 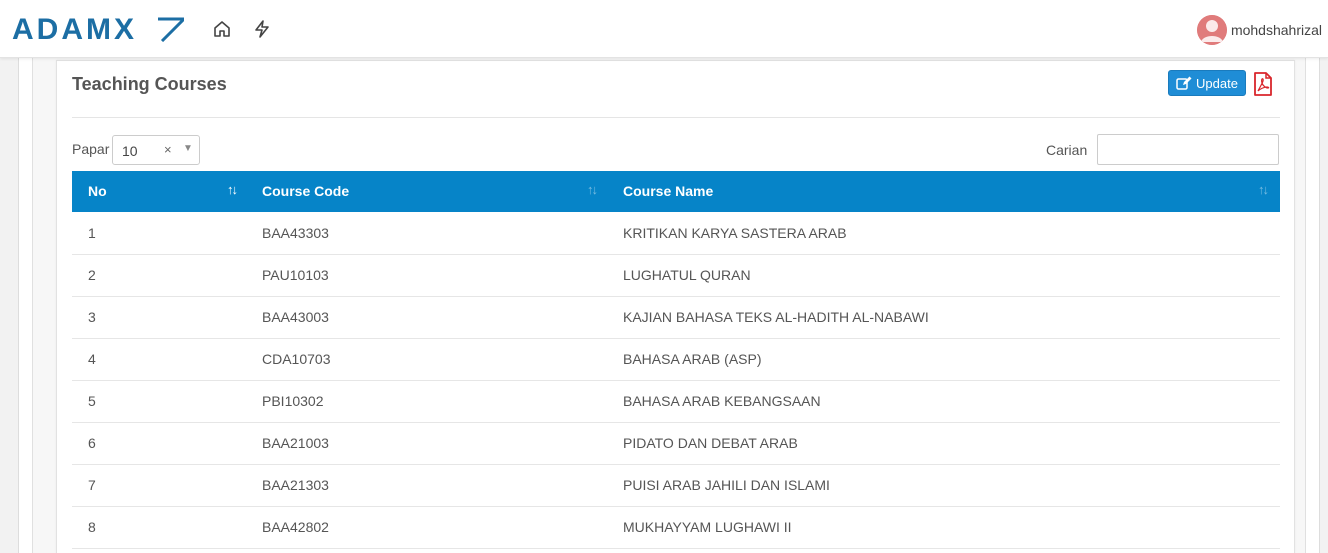 I want to click on pdf-icon, so click(x=1263, y=84).